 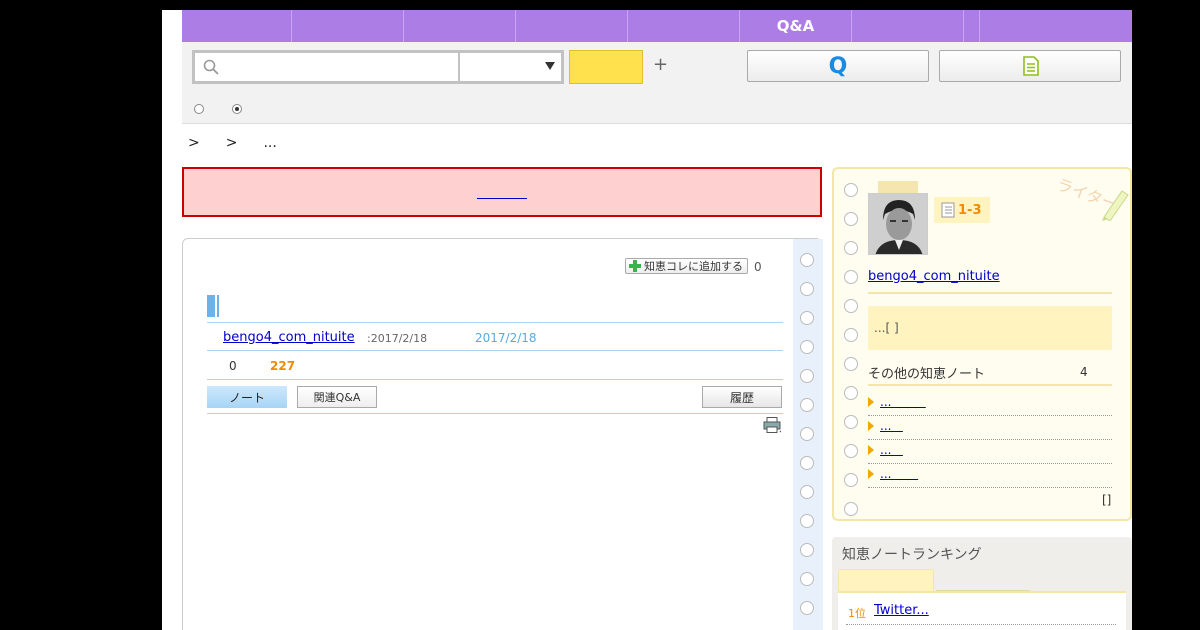 I want to click on ask-question-button: Q, so click(x=838, y=66).